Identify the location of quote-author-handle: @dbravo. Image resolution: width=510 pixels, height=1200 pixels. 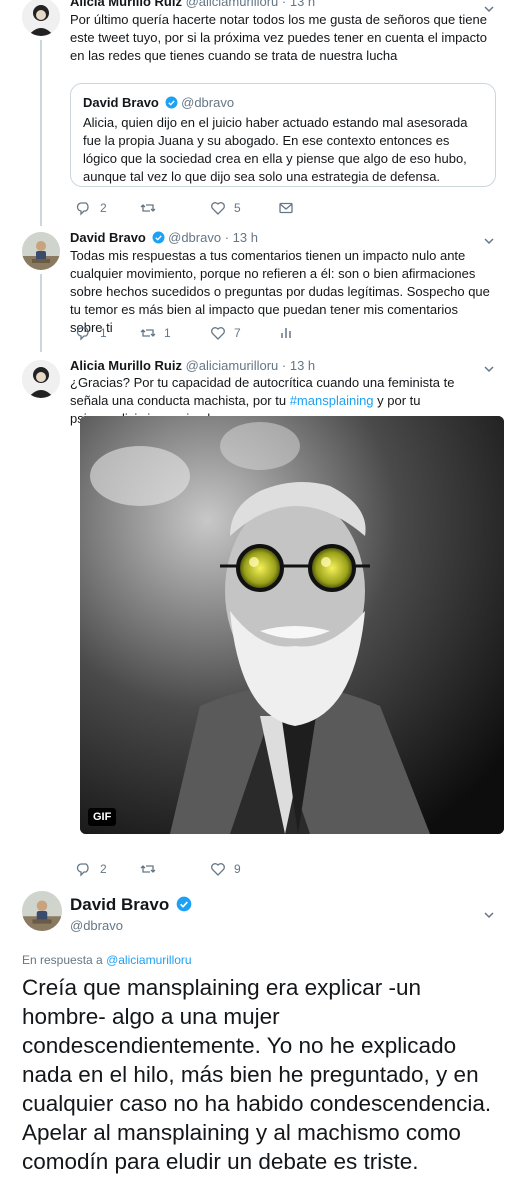
(208, 102).